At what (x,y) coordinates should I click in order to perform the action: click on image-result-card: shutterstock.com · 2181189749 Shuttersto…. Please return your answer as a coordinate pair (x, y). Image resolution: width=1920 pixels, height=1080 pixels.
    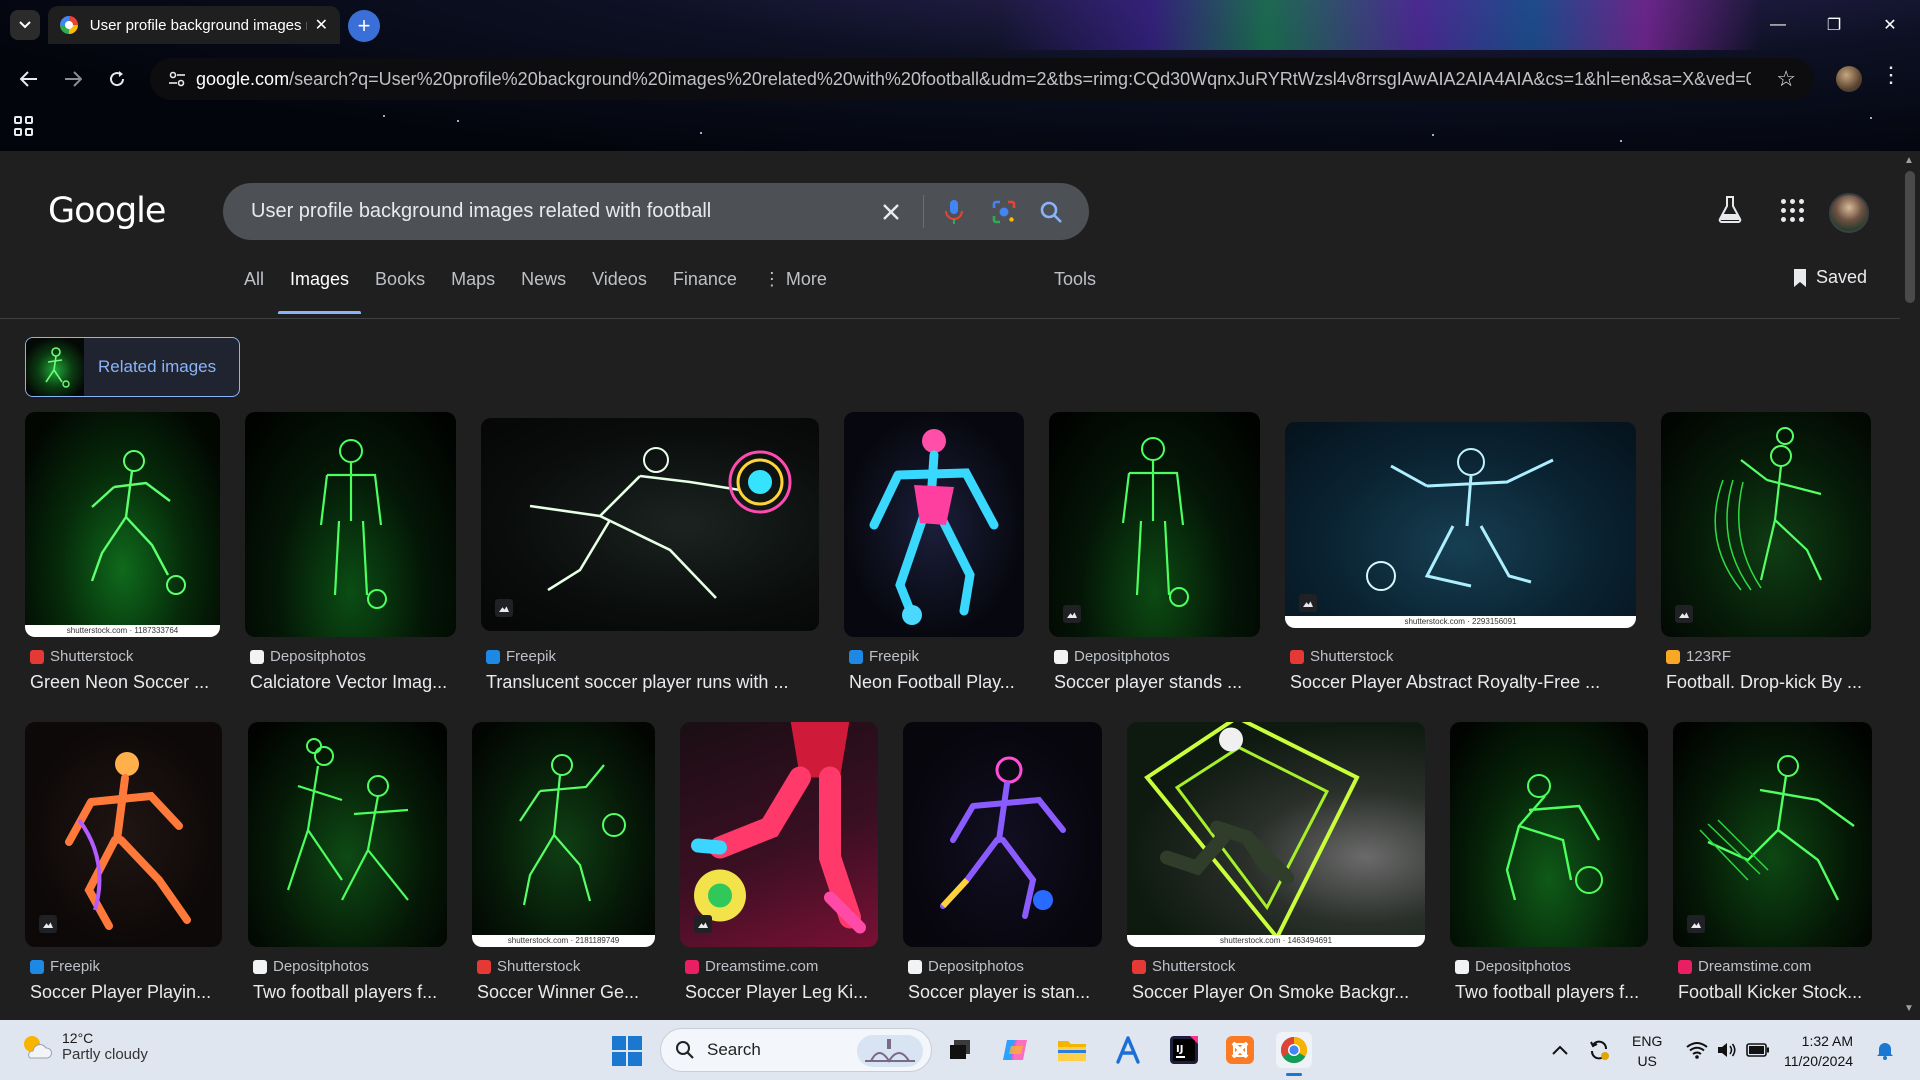
    Looking at the image, I should click on (563, 871).